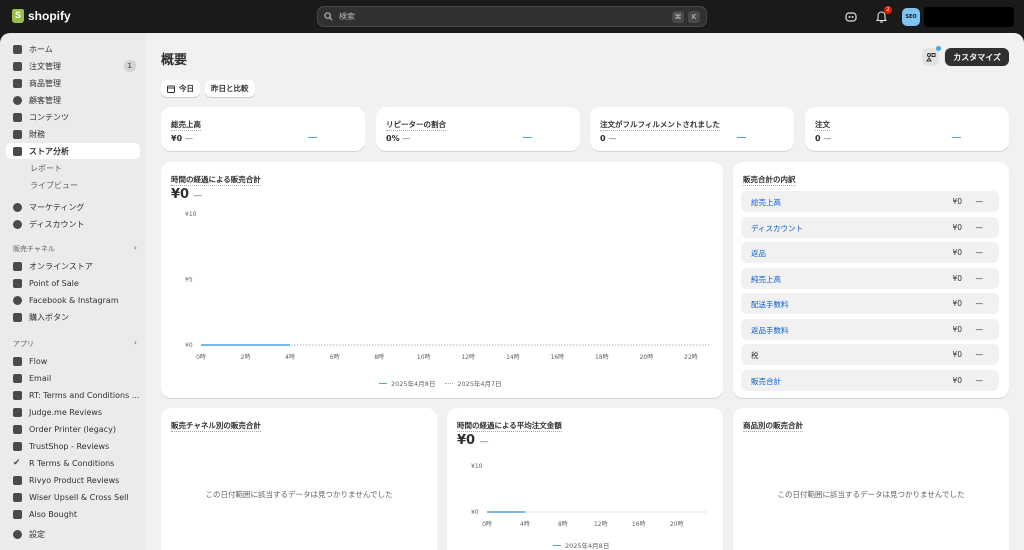 This screenshot has width=1024, height=550. Describe the element at coordinates (37, 534) in the screenshot. I see `sidebar-item-label: 設定` at that location.